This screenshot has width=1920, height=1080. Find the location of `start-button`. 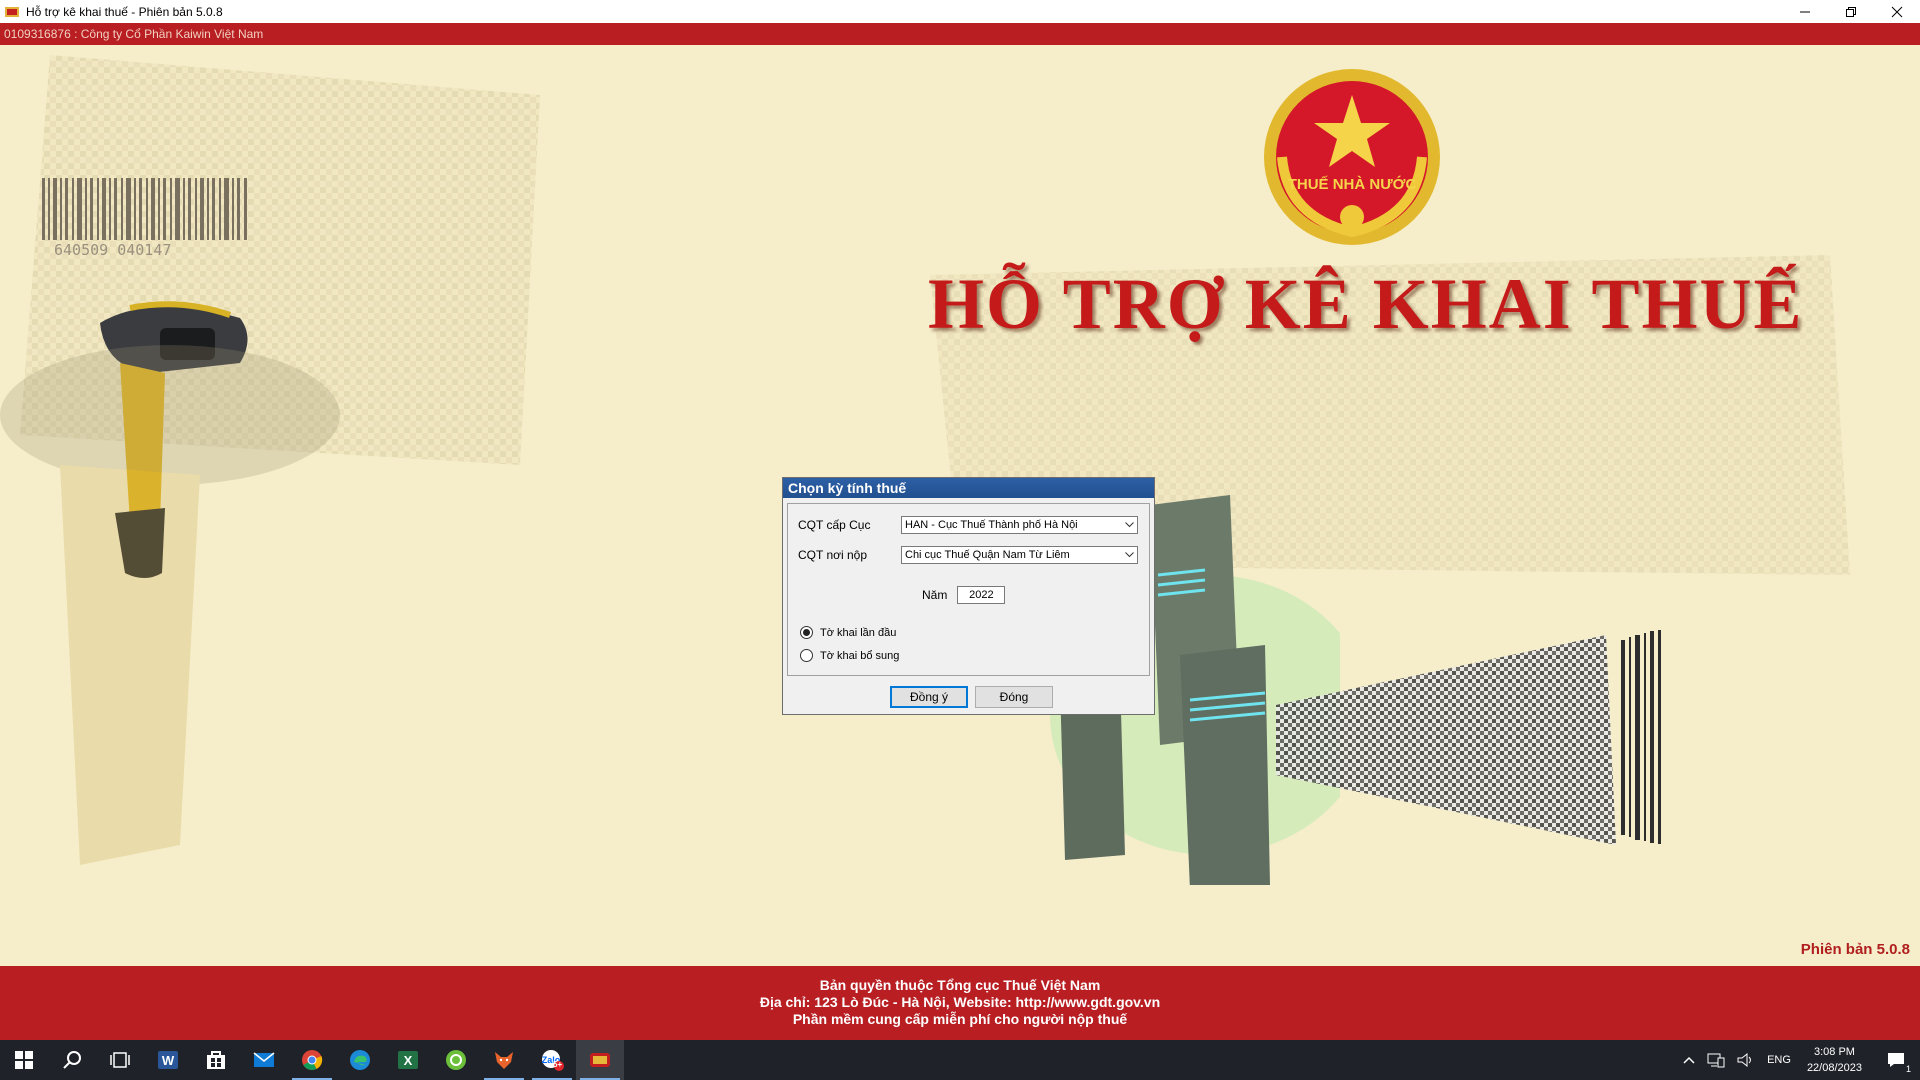

start-button is located at coordinates (24, 1060).